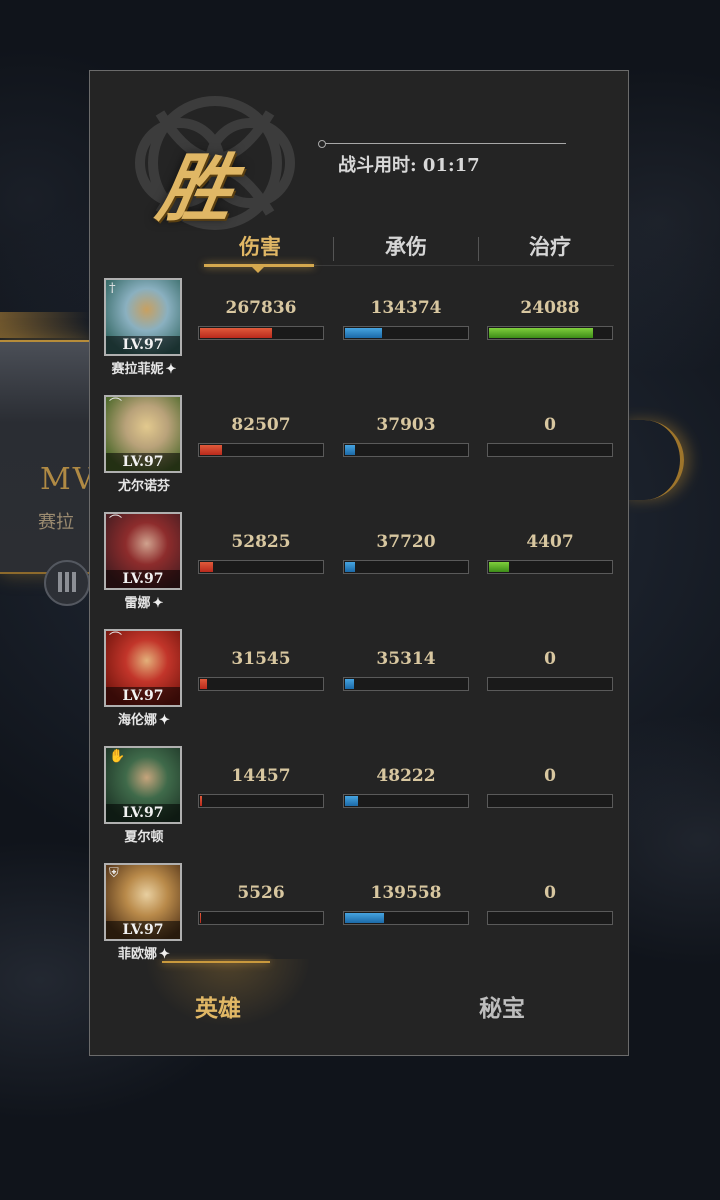 The width and height of the screenshot is (720, 1200). Describe the element at coordinates (406, 893) in the screenshot. I see `damage-taken-value: 139558` at that location.